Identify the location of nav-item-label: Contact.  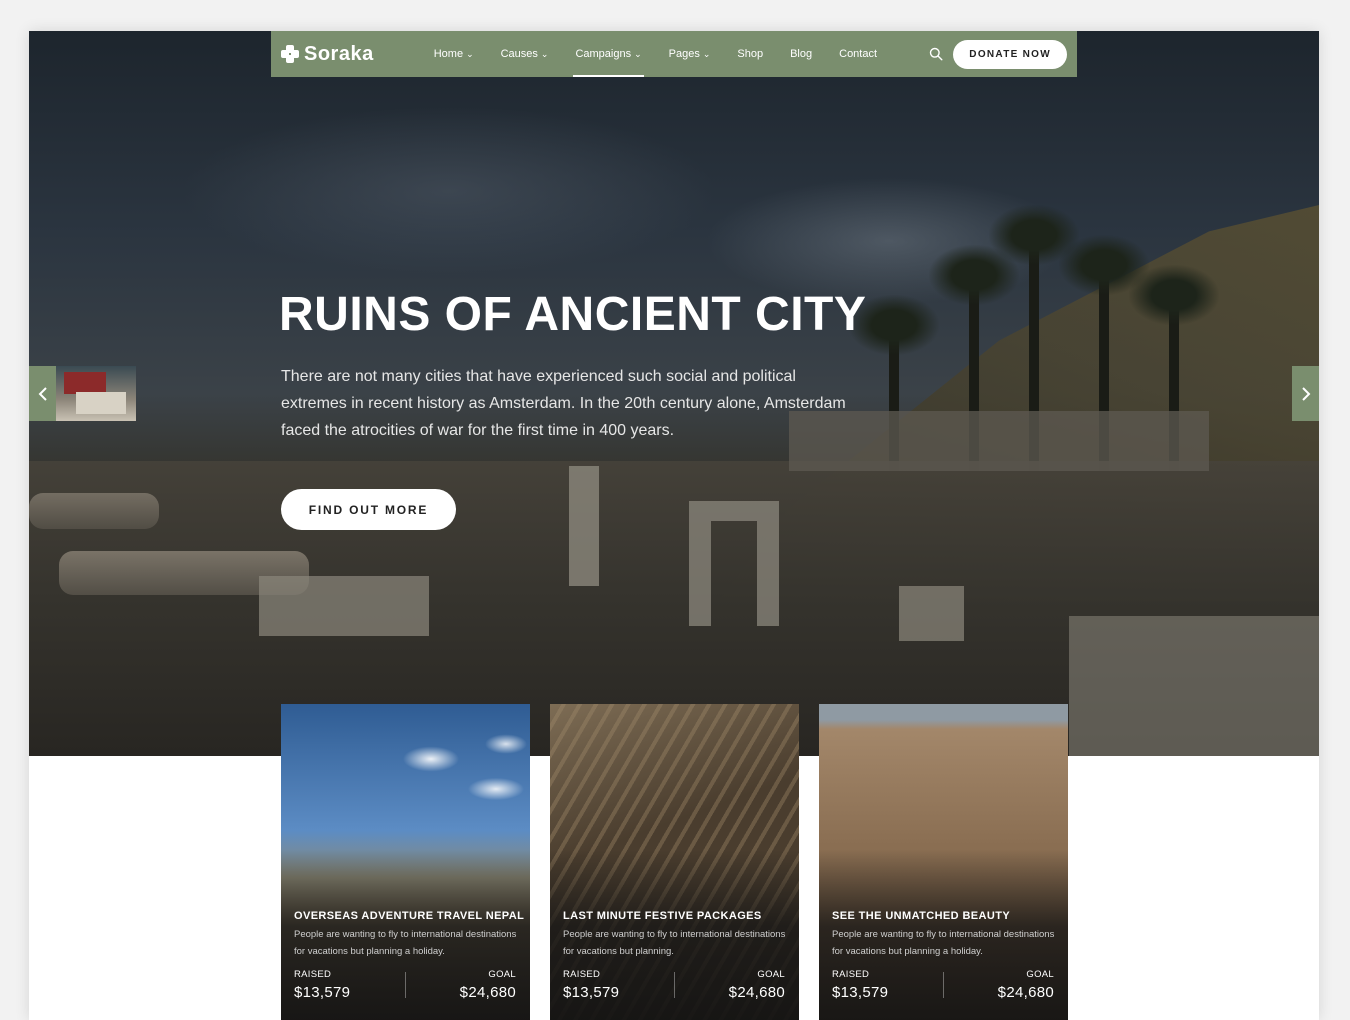
(858, 54).